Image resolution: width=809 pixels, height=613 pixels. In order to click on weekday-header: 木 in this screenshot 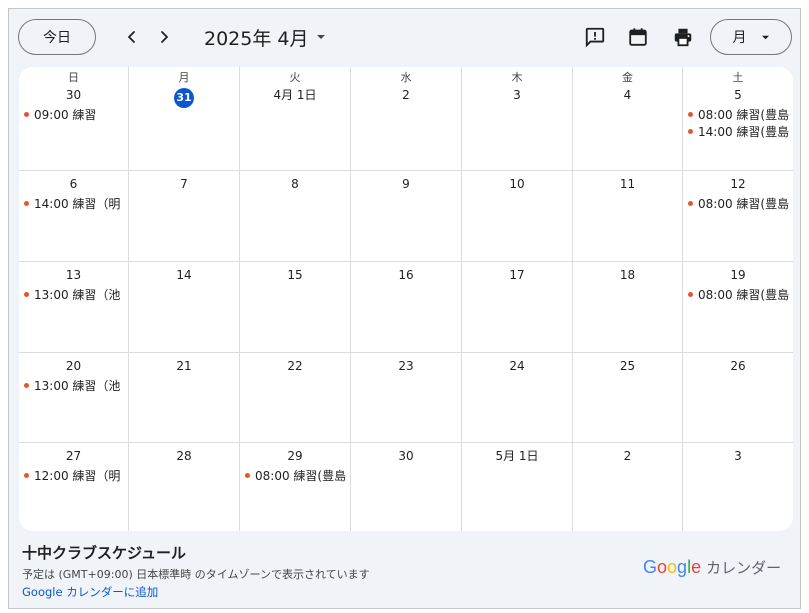, I will do `click(517, 77)`.